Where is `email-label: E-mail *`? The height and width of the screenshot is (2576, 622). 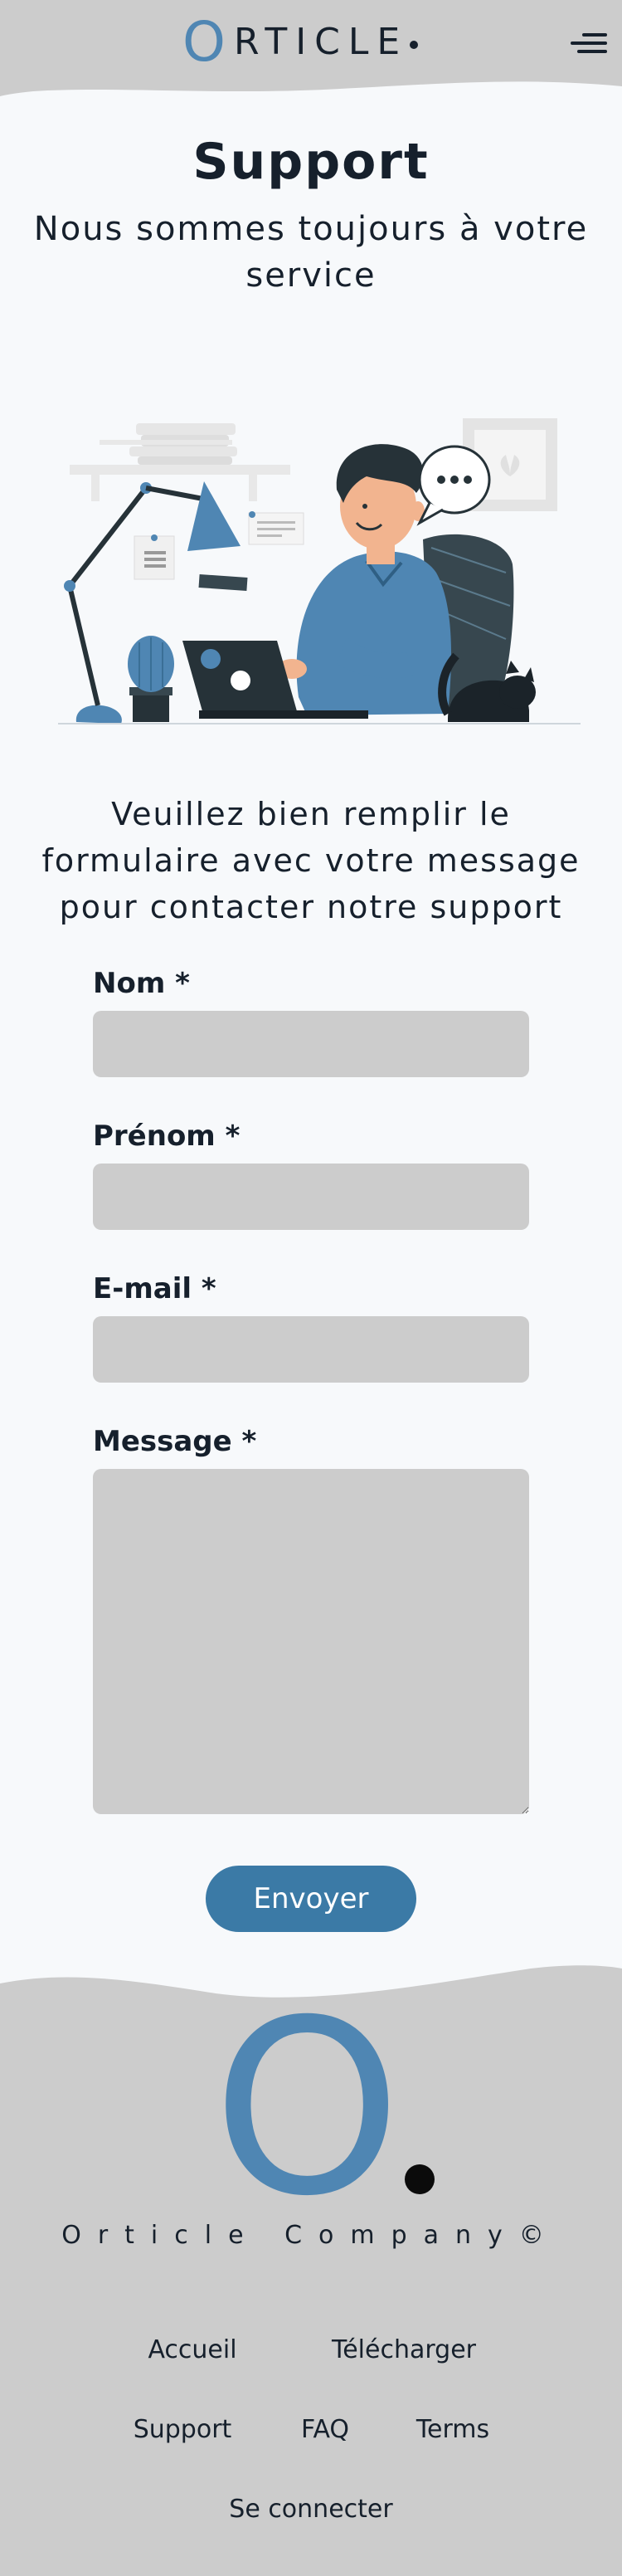
email-label: E-mail * is located at coordinates (154, 1289).